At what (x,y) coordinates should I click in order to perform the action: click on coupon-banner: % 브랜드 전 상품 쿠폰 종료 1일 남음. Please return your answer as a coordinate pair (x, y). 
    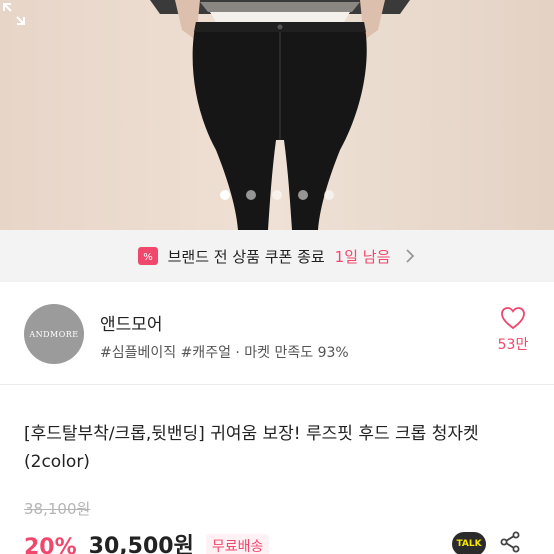
    Looking at the image, I should click on (277, 256).